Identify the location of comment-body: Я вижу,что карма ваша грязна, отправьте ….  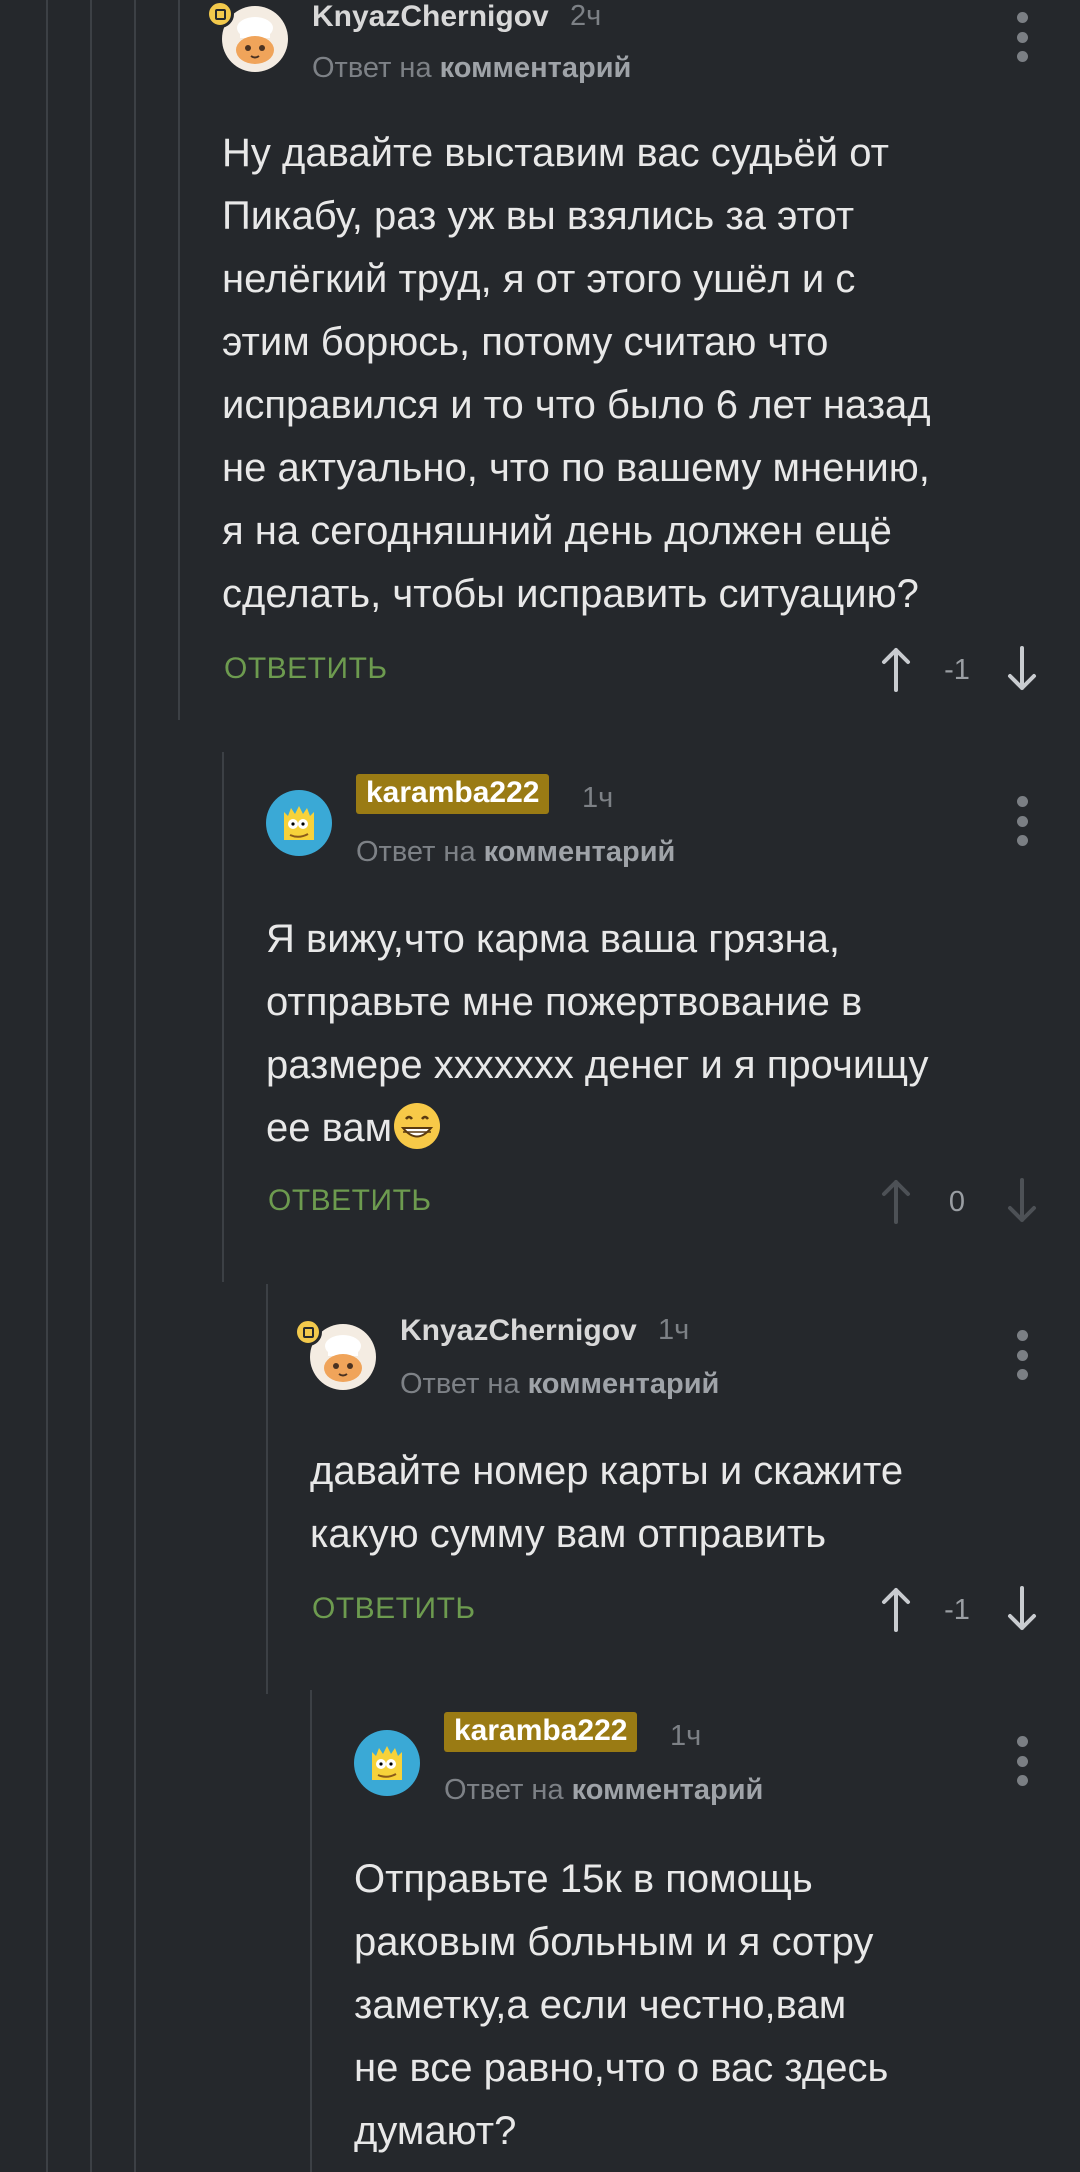
(597, 1034).